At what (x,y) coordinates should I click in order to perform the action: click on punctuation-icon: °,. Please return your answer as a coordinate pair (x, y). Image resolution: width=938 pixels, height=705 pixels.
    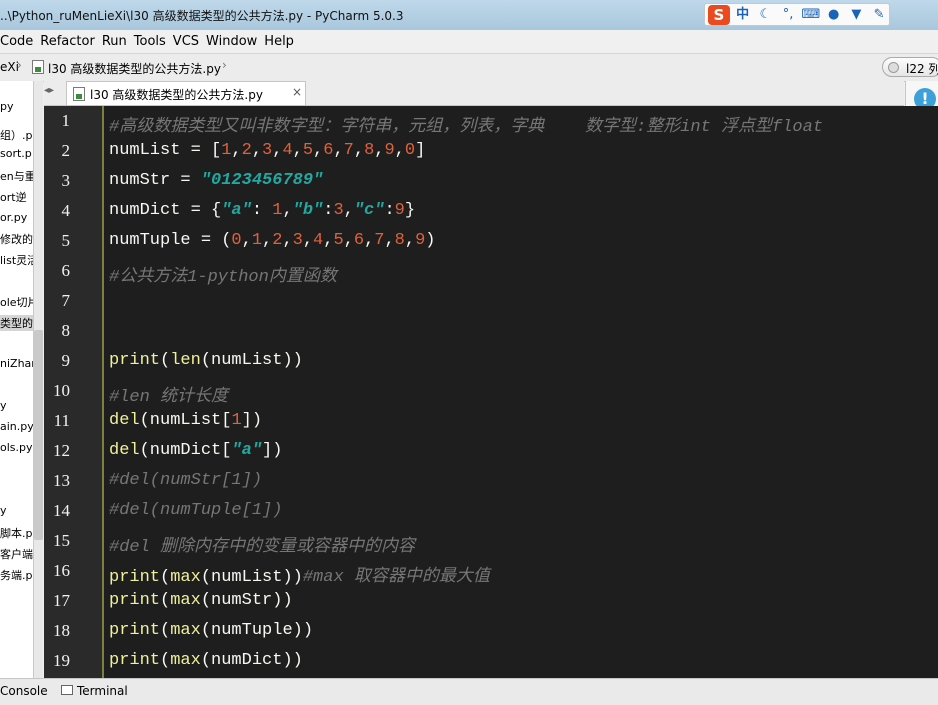
    Looking at the image, I should click on (788, 15).